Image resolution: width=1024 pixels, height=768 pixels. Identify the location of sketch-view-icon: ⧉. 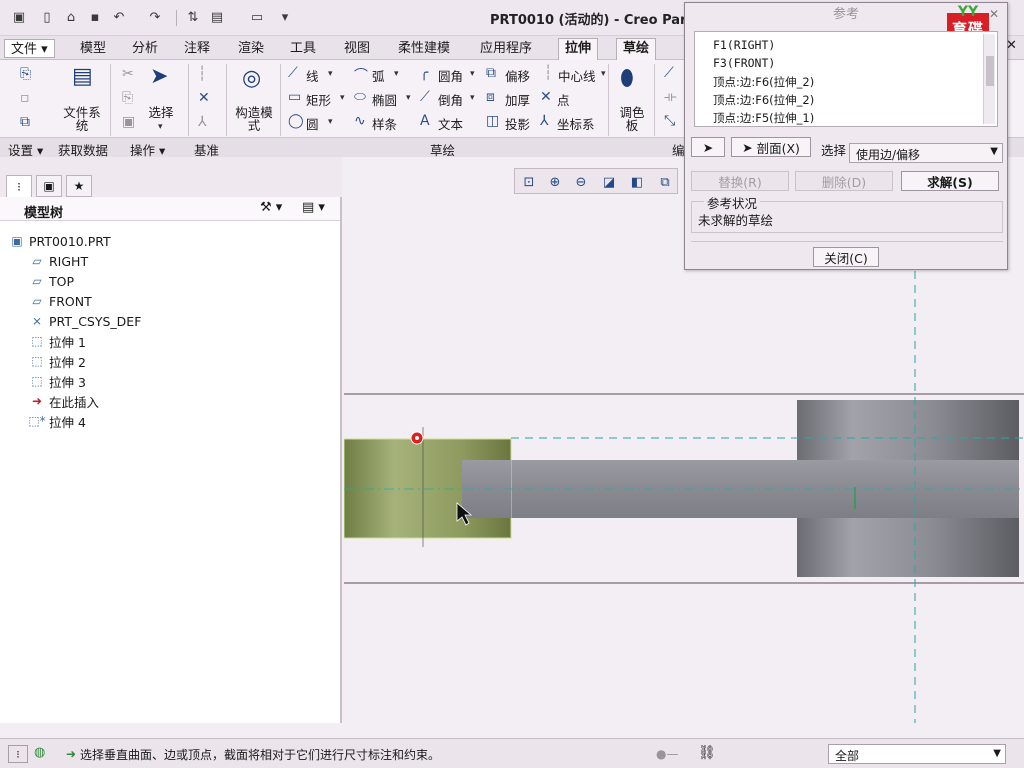
(25, 122).